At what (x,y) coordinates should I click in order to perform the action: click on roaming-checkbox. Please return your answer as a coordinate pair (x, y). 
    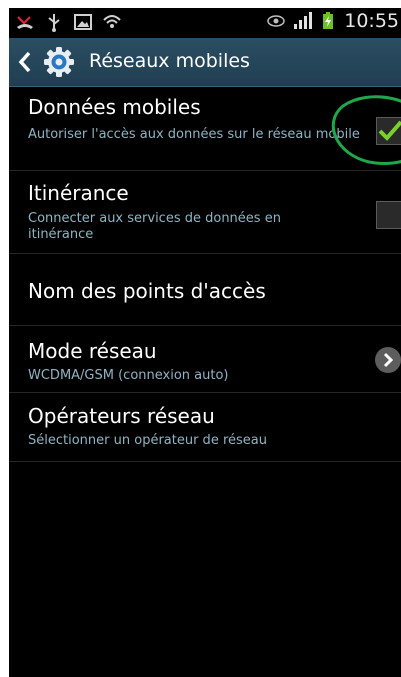
    Looking at the image, I should click on (388, 215).